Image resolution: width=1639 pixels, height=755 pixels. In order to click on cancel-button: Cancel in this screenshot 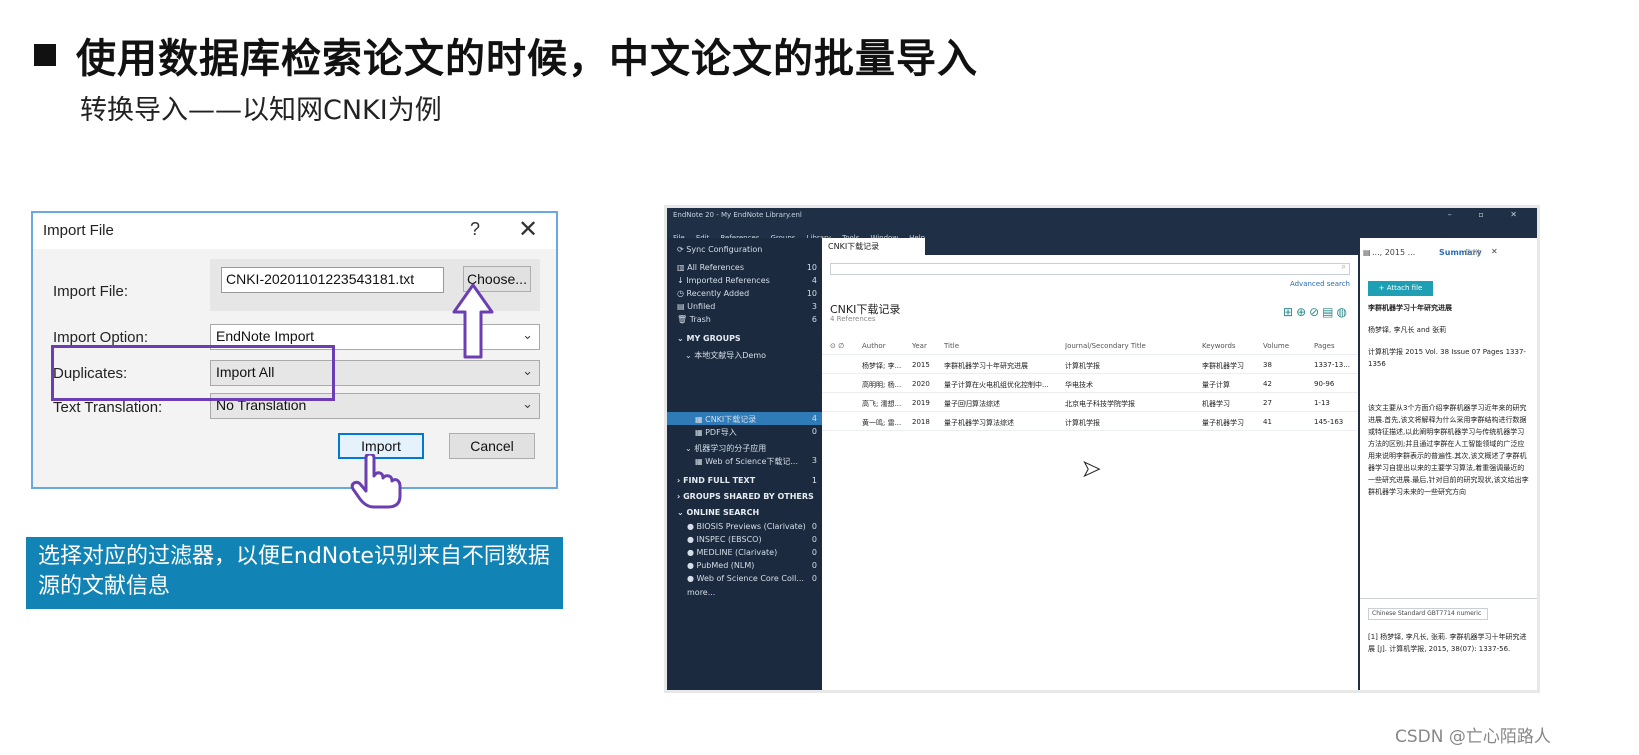, I will do `click(492, 446)`.